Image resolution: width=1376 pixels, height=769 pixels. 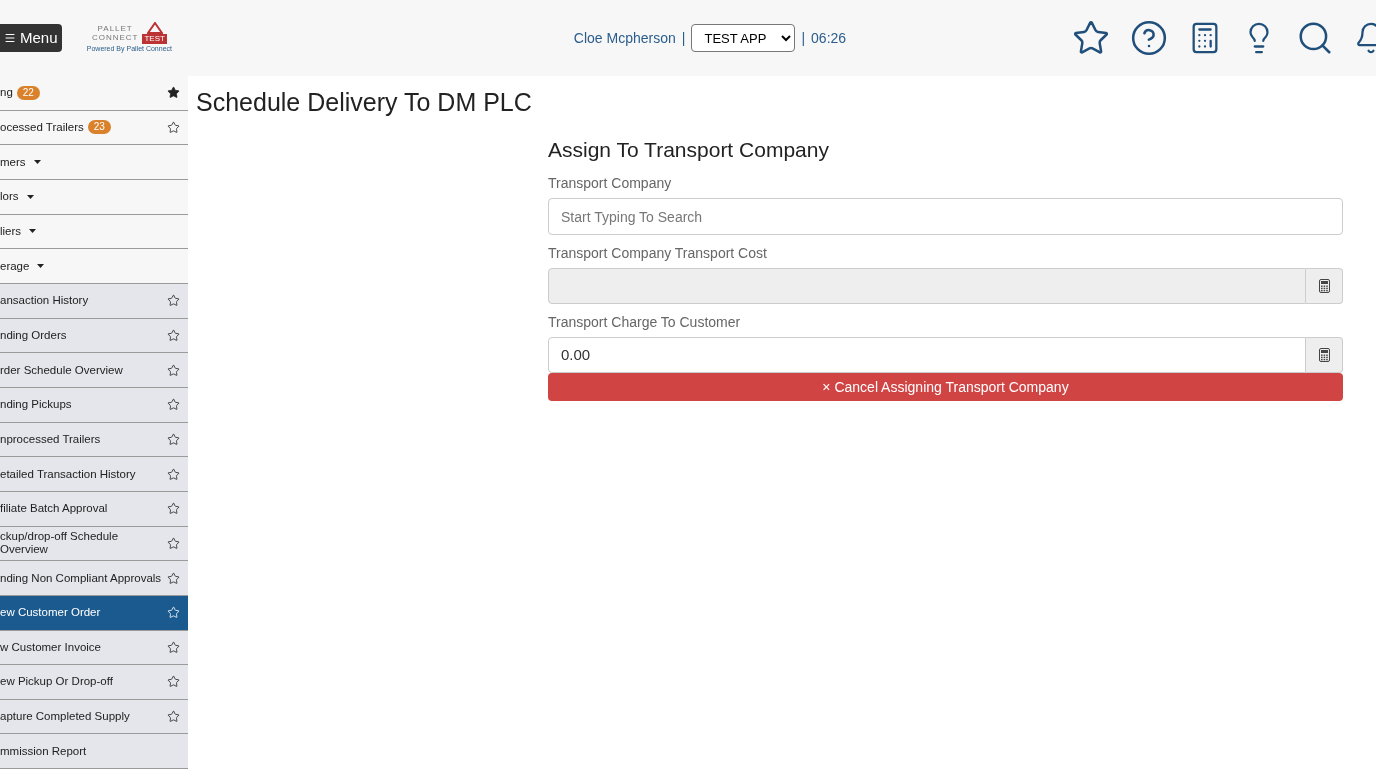 What do you see at coordinates (36, 405) in the screenshot?
I see `menu-label: nding Pickups` at bounding box center [36, 405].